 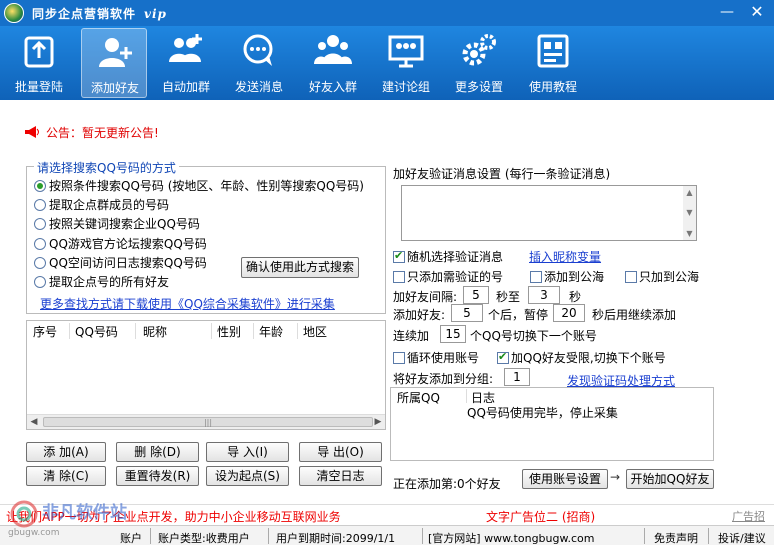 What do you see at coordinates (114, 88) in the screenshot?
I see `tool-label: 添加好友` at bounding box center [114, 88].